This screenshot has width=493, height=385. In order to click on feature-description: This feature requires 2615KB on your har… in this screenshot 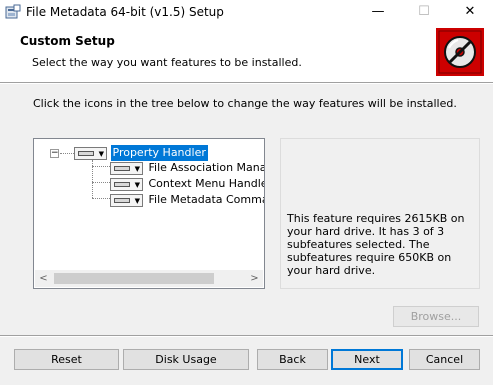, I will do `click(376, 244)`.